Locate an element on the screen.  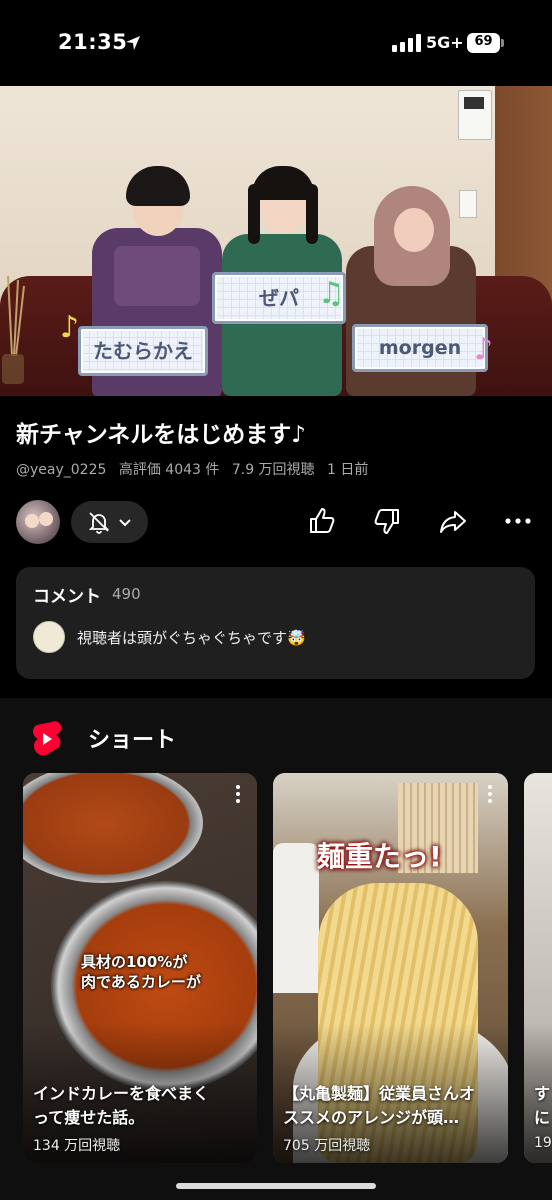
intercom-decor is located at coordinates (475, 115).